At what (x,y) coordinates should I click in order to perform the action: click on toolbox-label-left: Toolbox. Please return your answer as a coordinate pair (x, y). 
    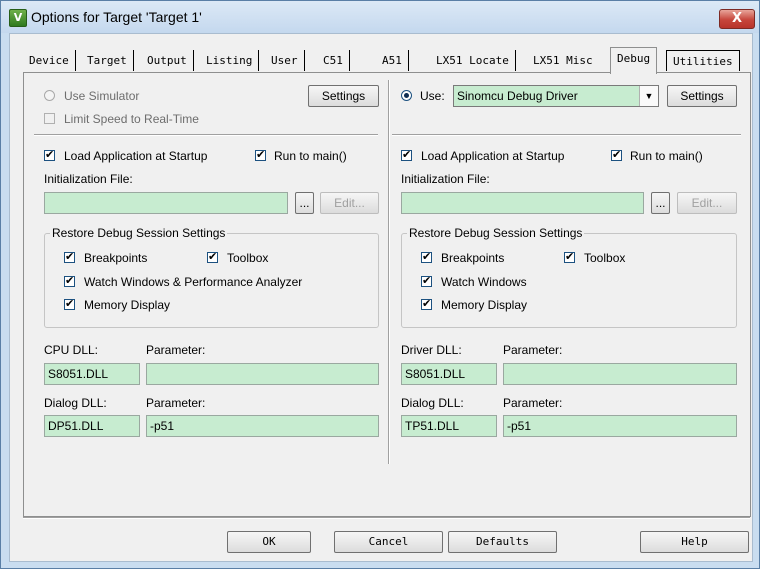
    Looking at the image, I should click on (248, 258).